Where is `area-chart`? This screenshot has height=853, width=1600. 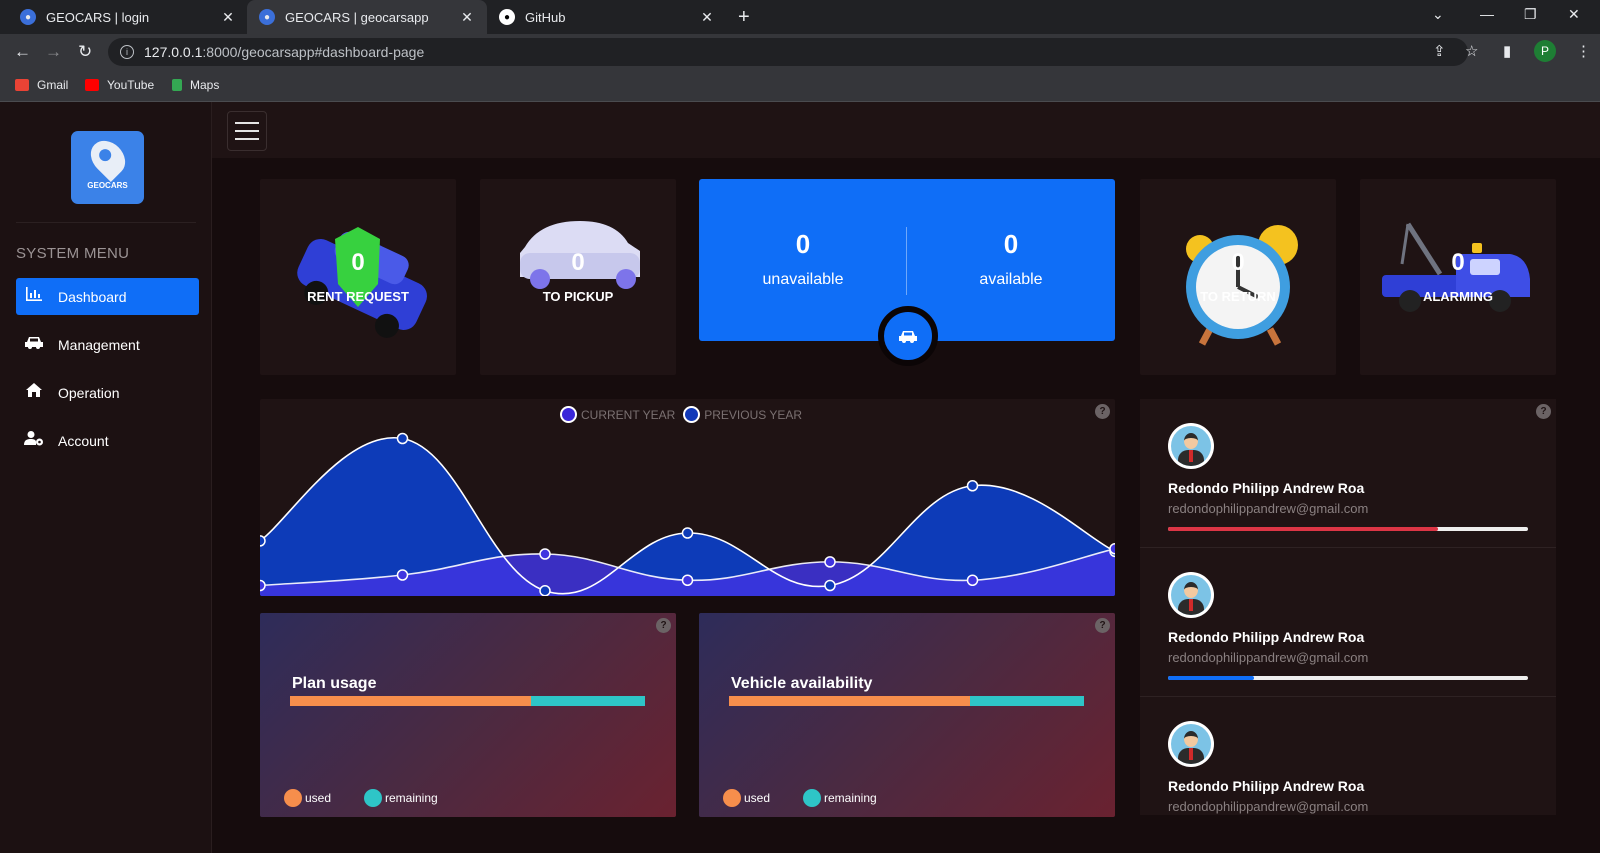 area-chart is located at coordinates (687, 497).